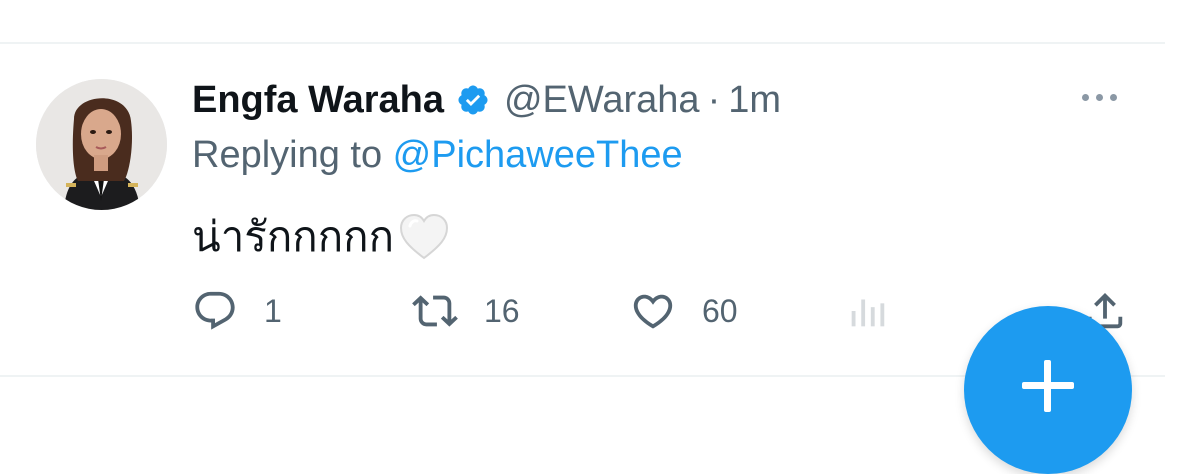  What do you see at coordinates (466, 311) in the screenshot?
I see `retweet-button: 16` at bounding box center [466, 311].